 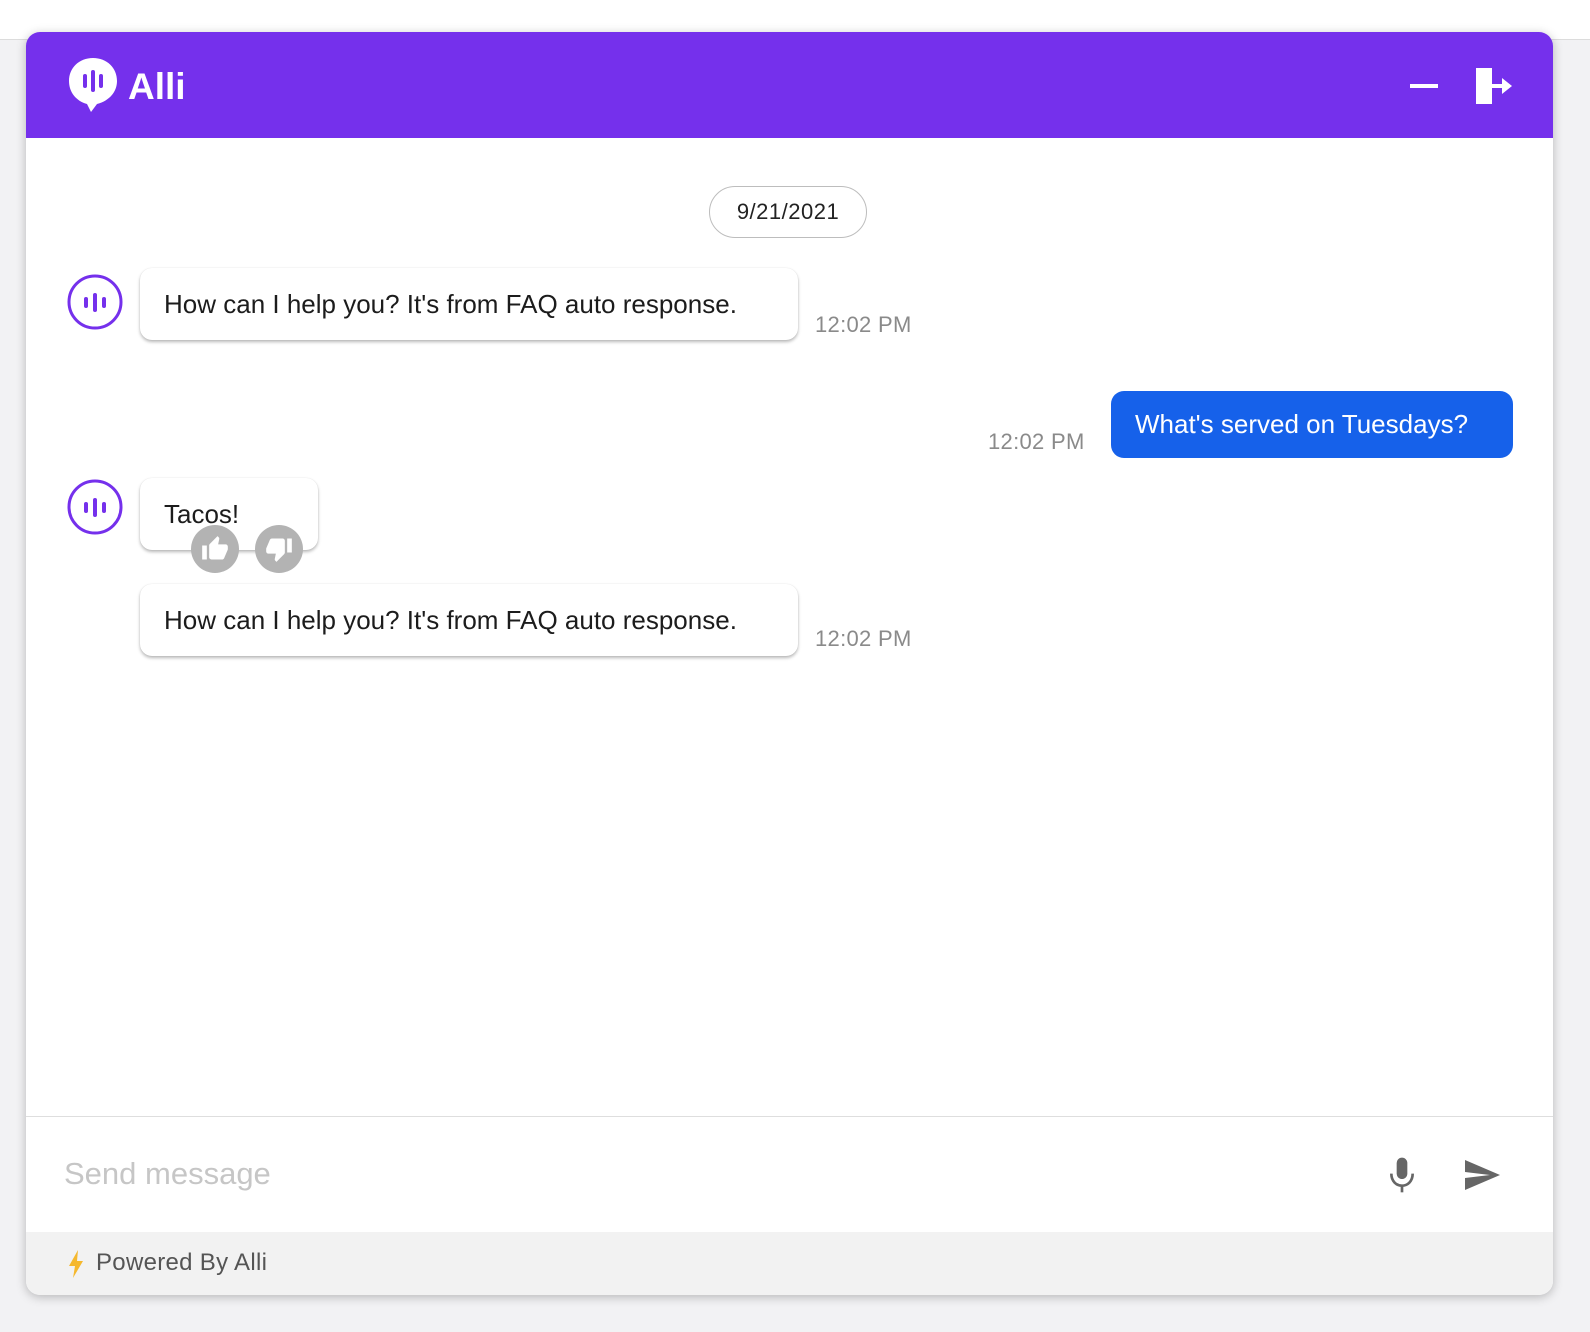 I want to click on minimize-button, so click(x=1424, y=86).